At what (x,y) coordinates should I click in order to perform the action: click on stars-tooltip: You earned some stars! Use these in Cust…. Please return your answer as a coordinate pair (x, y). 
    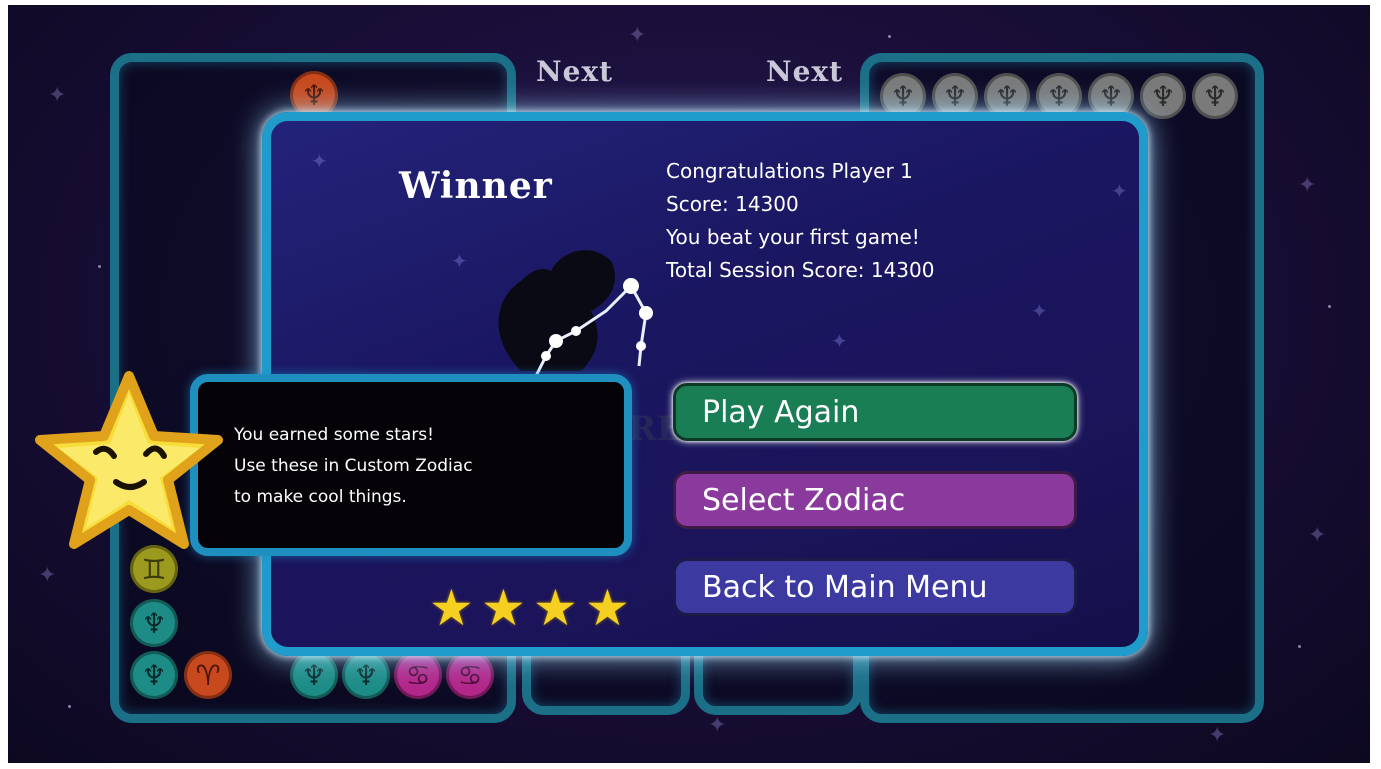
    Looking at the image, I should click on (411, 465).